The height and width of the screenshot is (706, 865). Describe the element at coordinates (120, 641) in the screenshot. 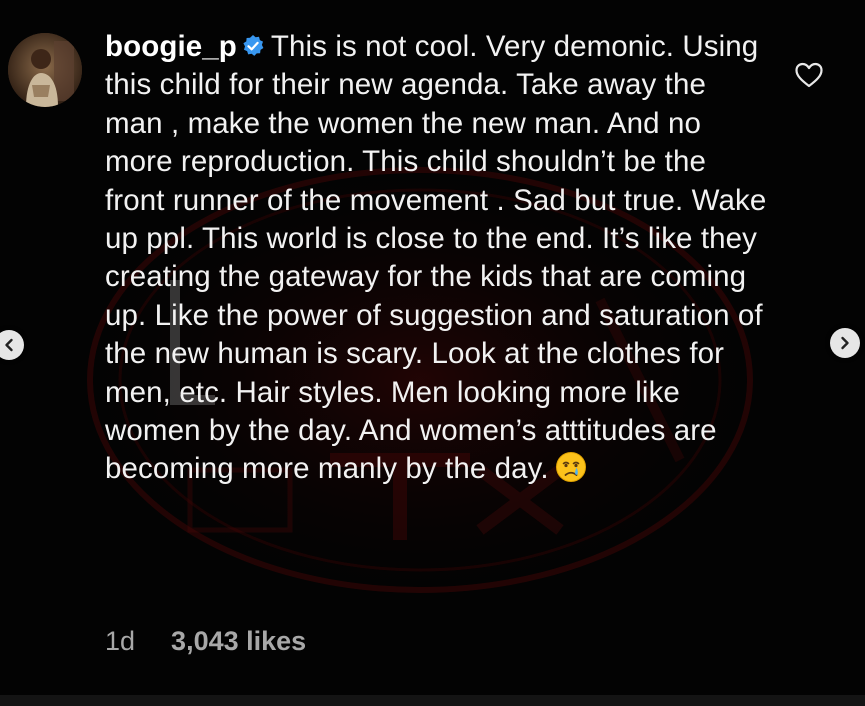

I see `comment-age: 1d` at that location.